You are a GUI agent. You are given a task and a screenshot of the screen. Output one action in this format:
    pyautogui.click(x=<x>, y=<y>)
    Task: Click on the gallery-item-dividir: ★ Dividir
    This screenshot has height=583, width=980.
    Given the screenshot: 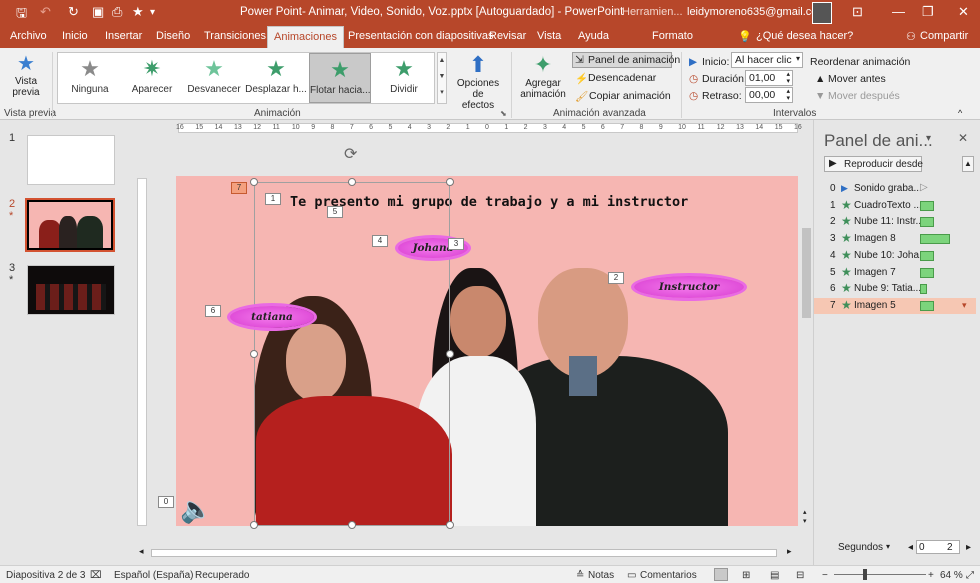 What is the action you would take?
    pyautogui.click(x=404, y=78)
    